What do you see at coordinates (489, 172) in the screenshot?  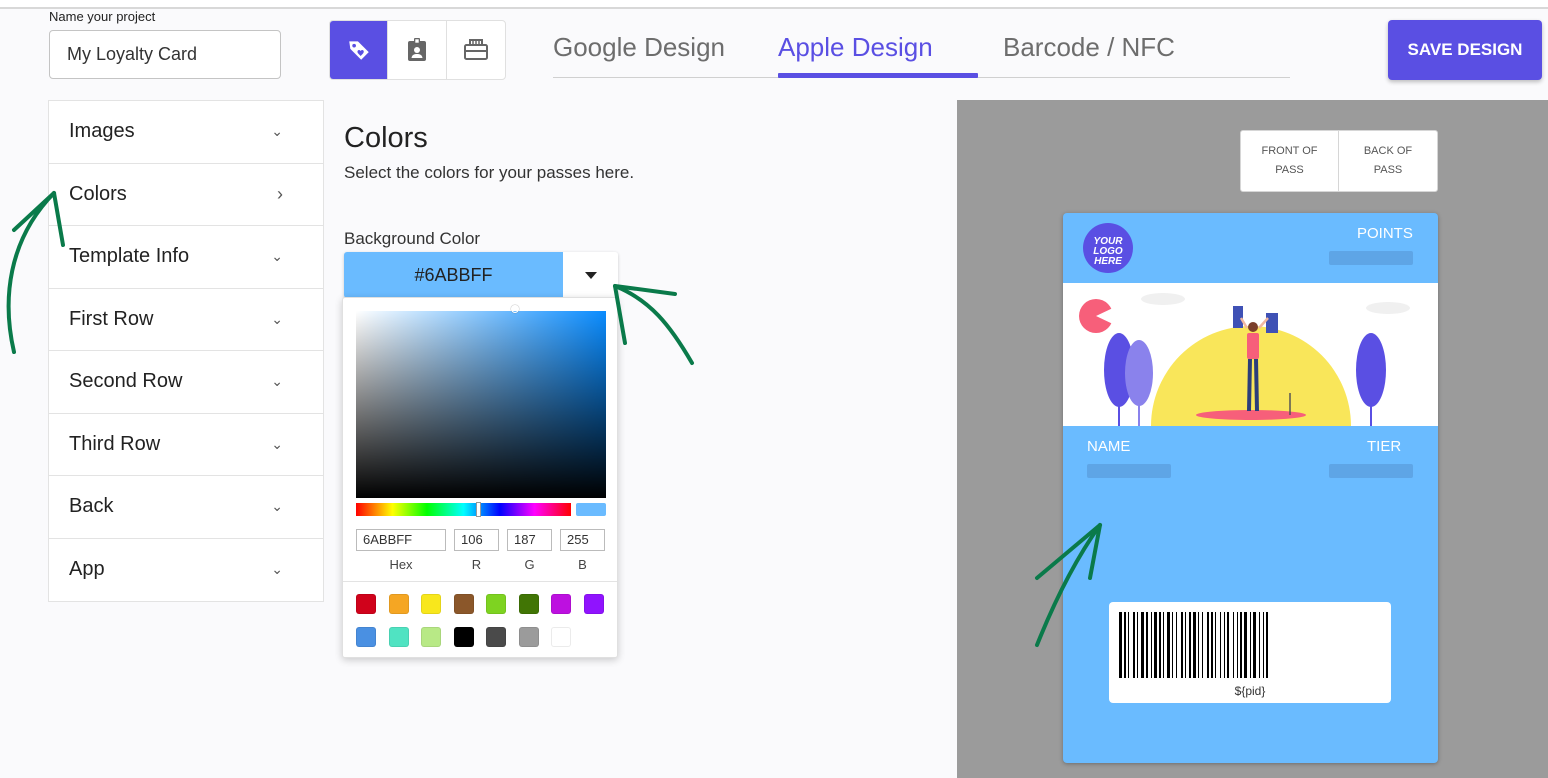 I see `section-subtitle: Select the colors for your passes here.` at bounding box center [489, 172].